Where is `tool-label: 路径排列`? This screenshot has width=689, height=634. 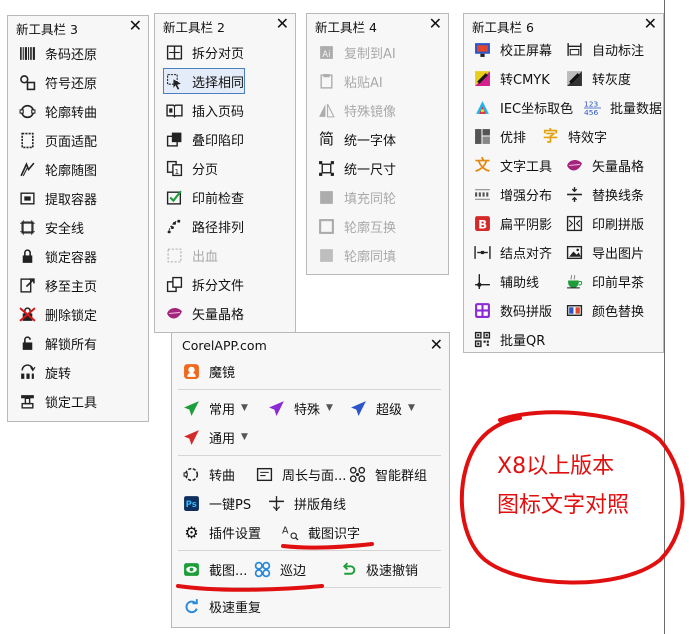 tool-label: 路径排列 is located at coordinates (218, 228).